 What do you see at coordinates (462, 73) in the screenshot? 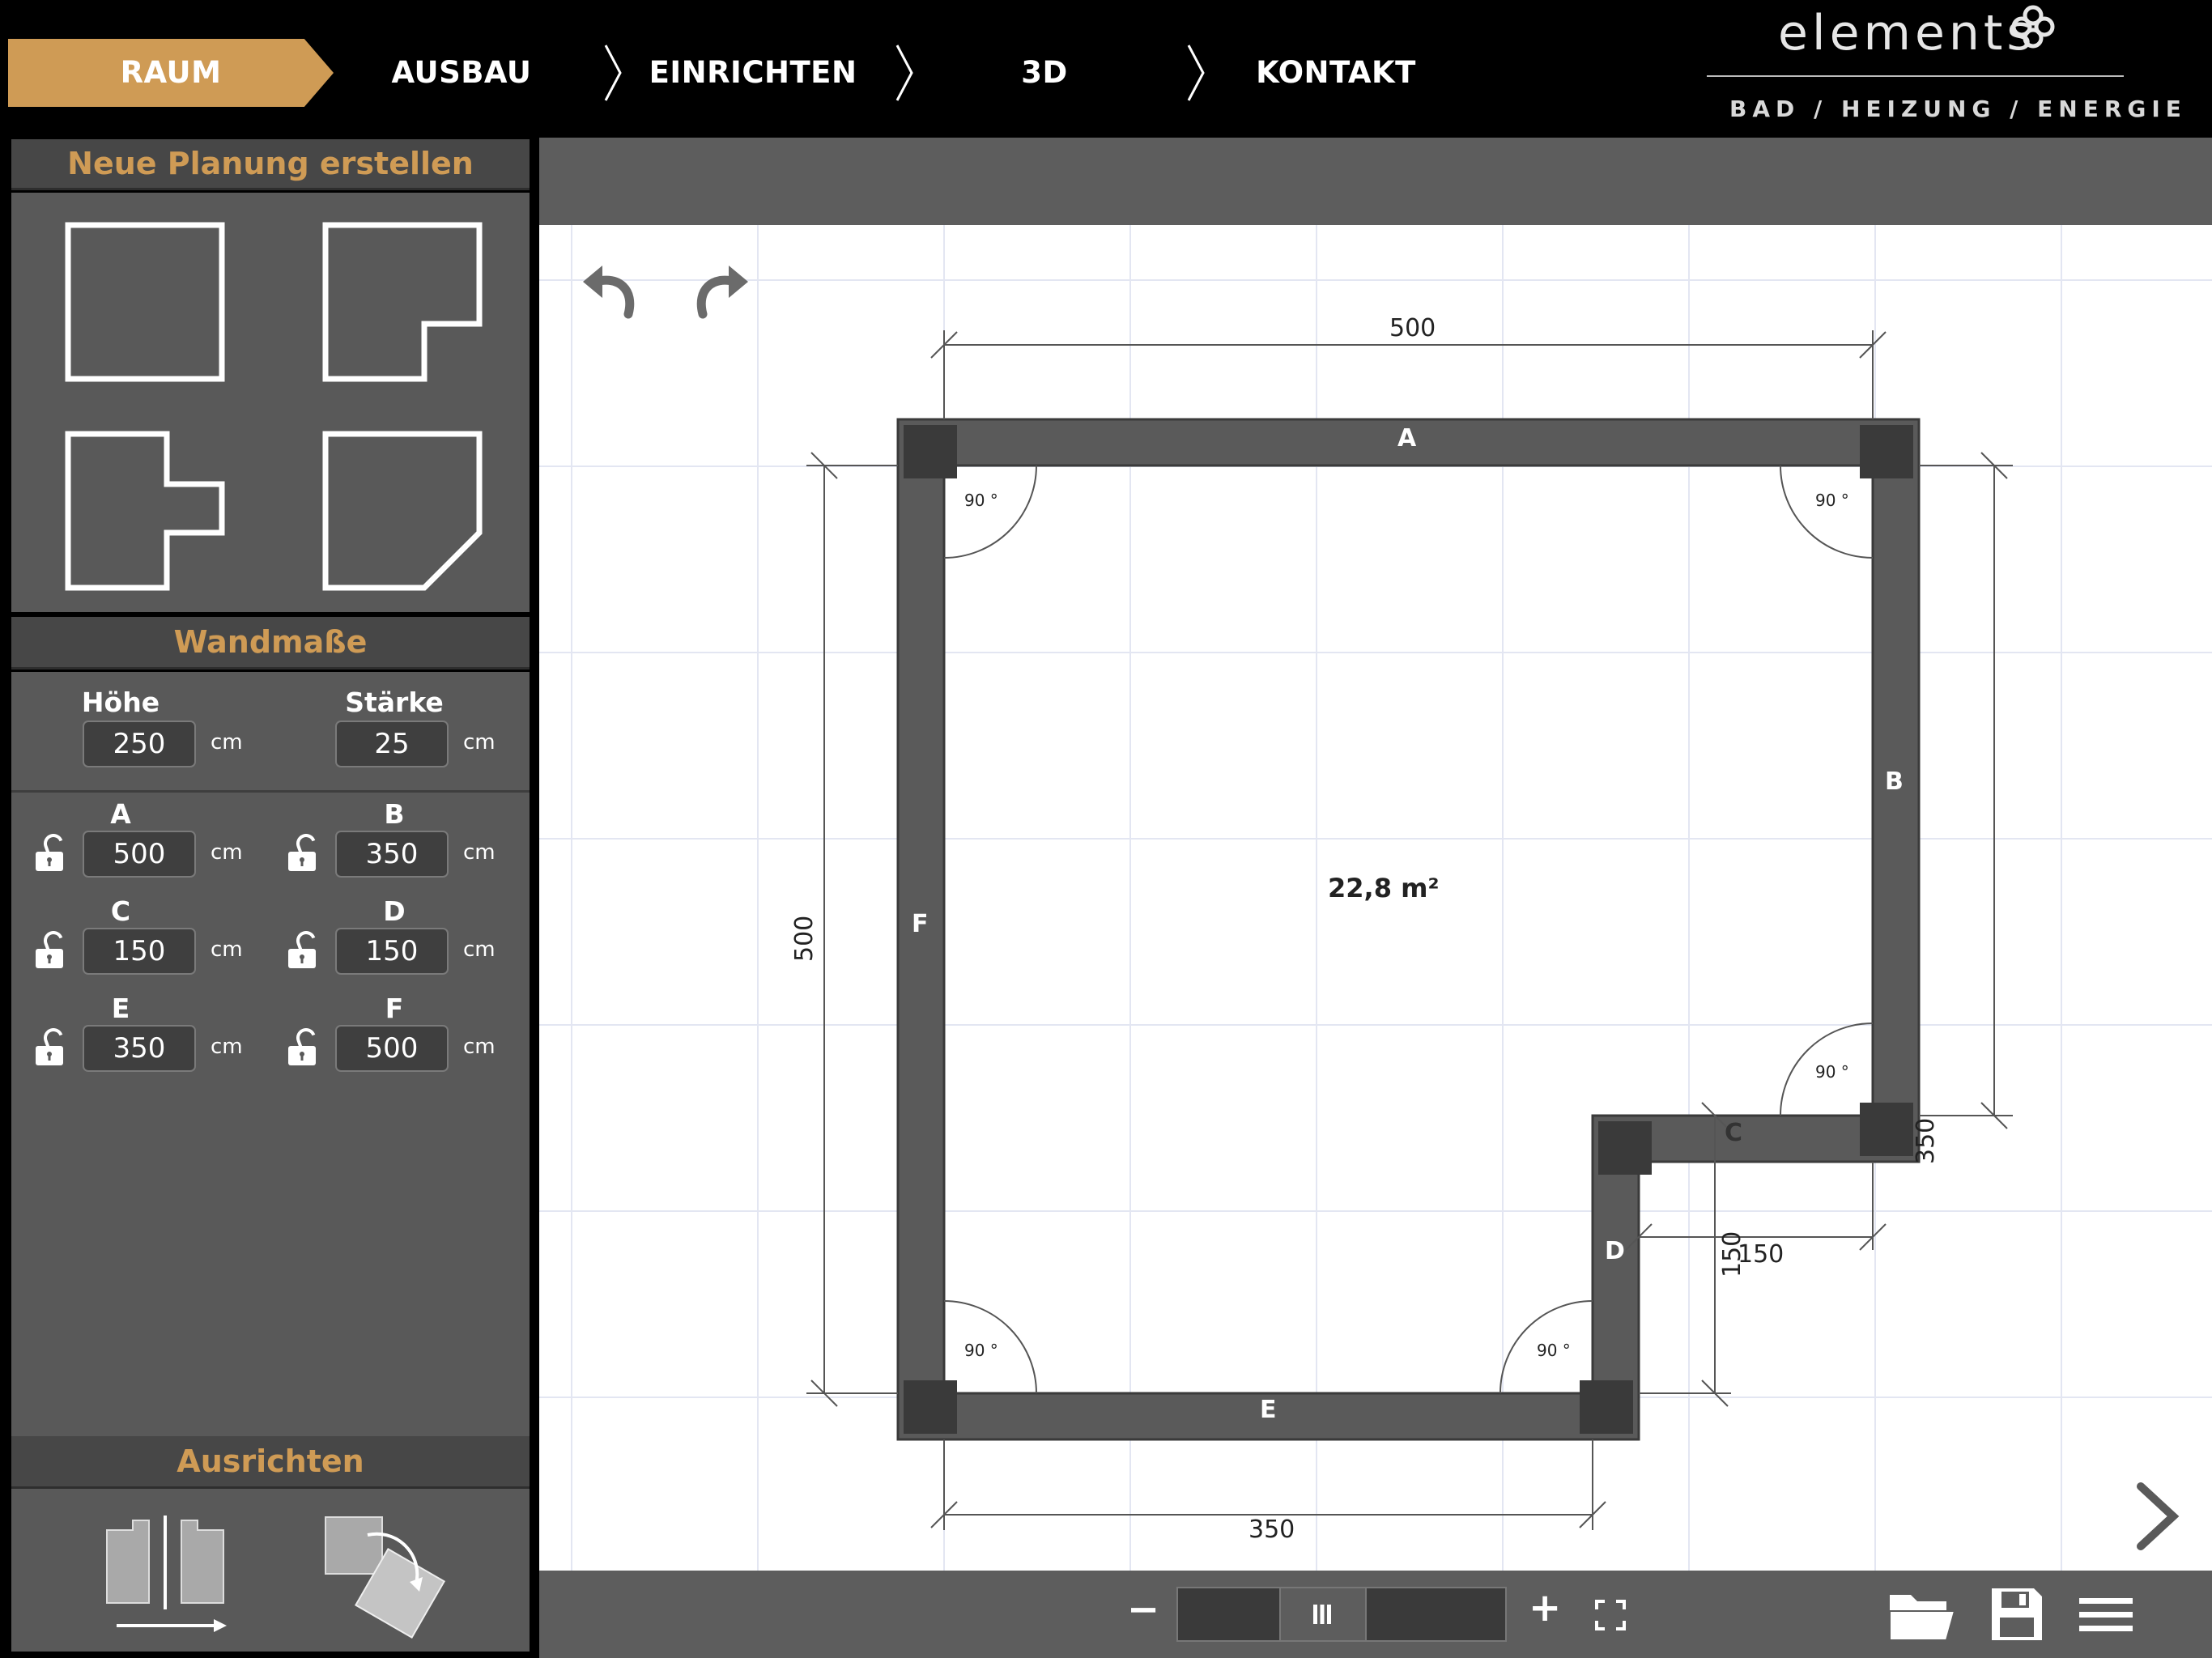
I see `step-ausbau: AUSBAU` at bounding box center [462, 73].